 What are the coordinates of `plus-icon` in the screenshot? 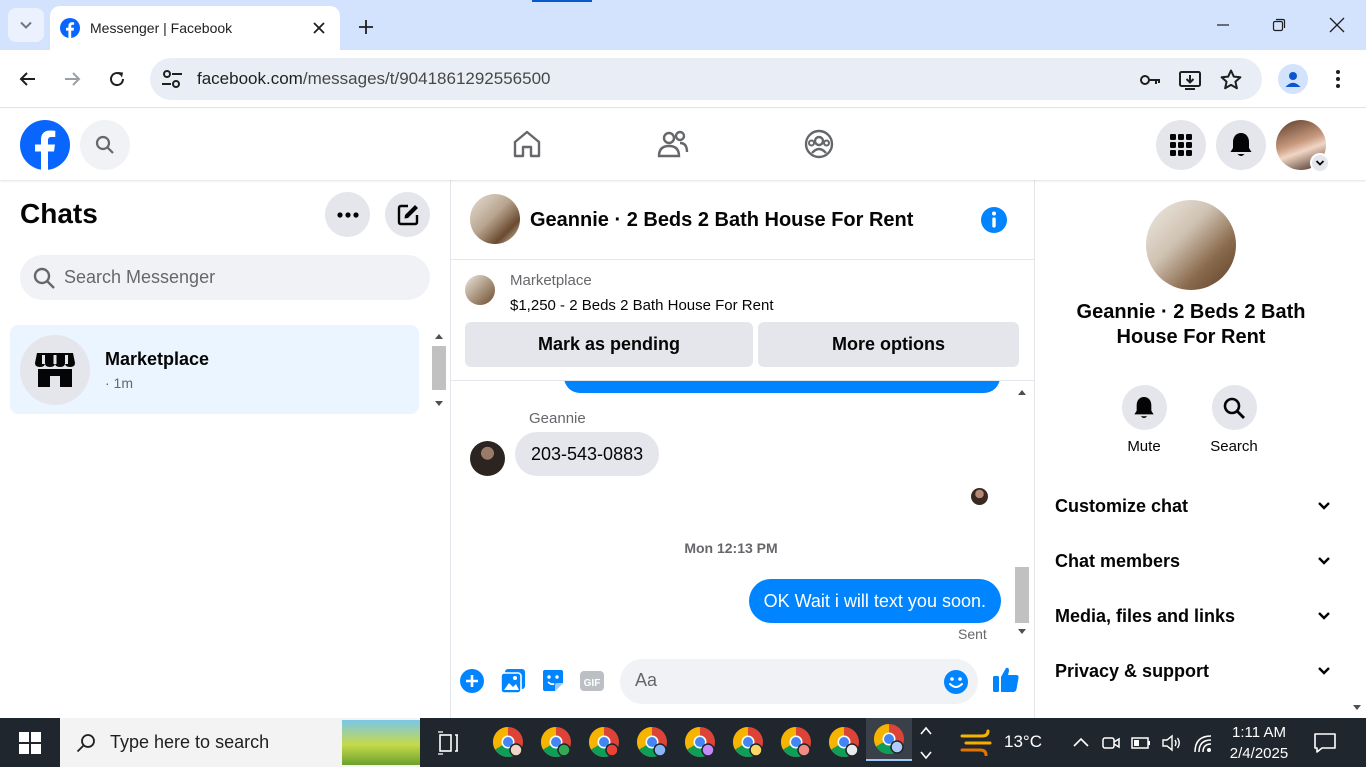 It's located at (366, 27).